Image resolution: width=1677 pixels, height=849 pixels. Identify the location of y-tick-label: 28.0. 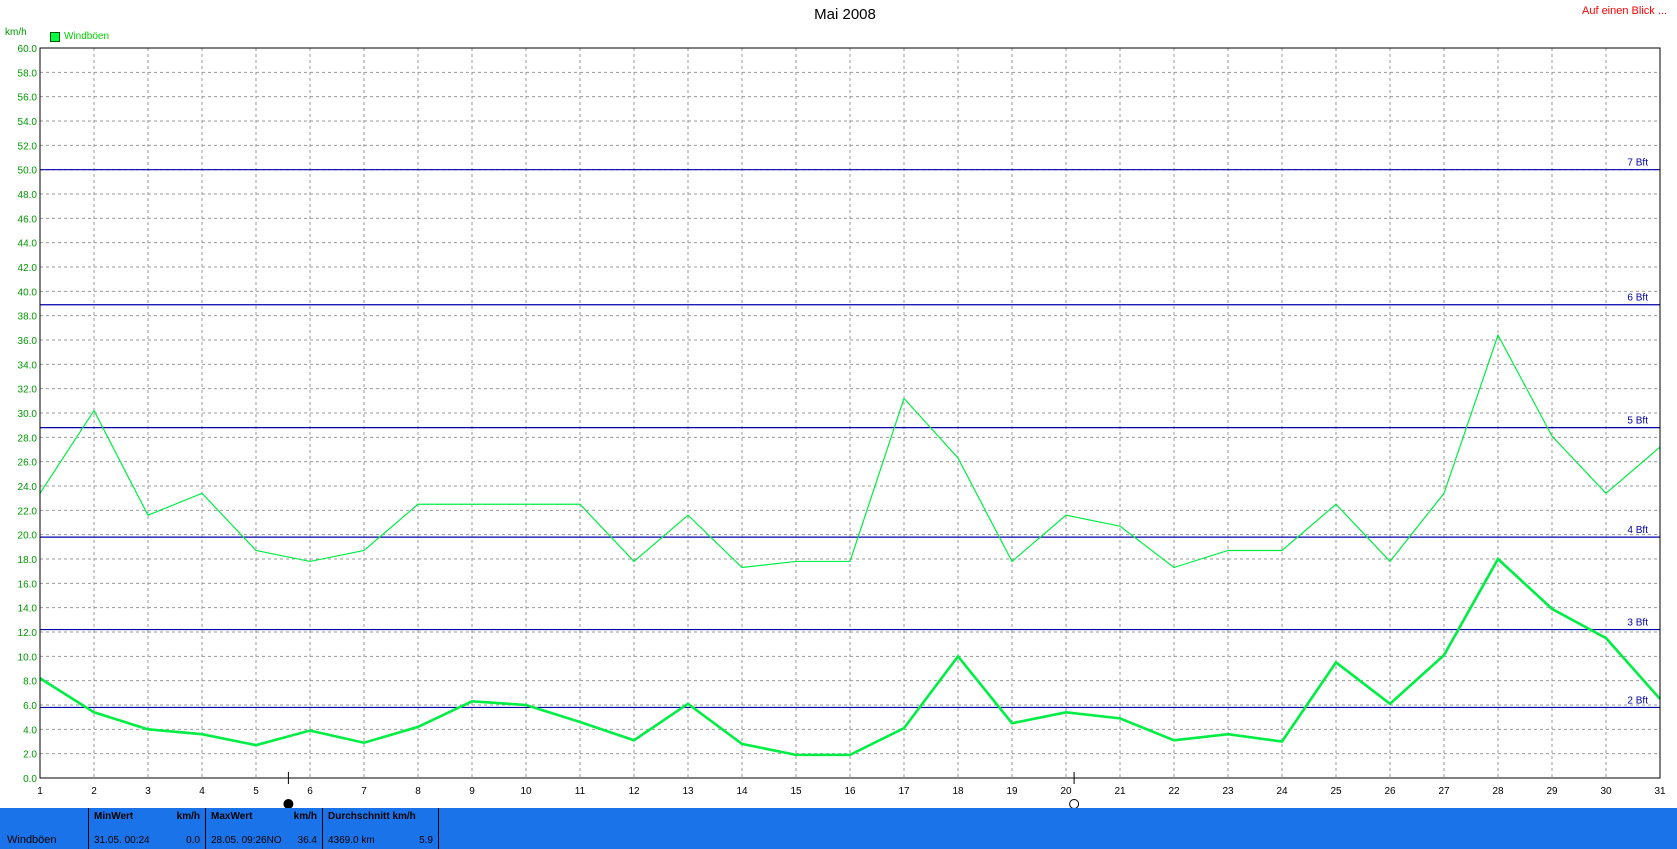
(28, 438).